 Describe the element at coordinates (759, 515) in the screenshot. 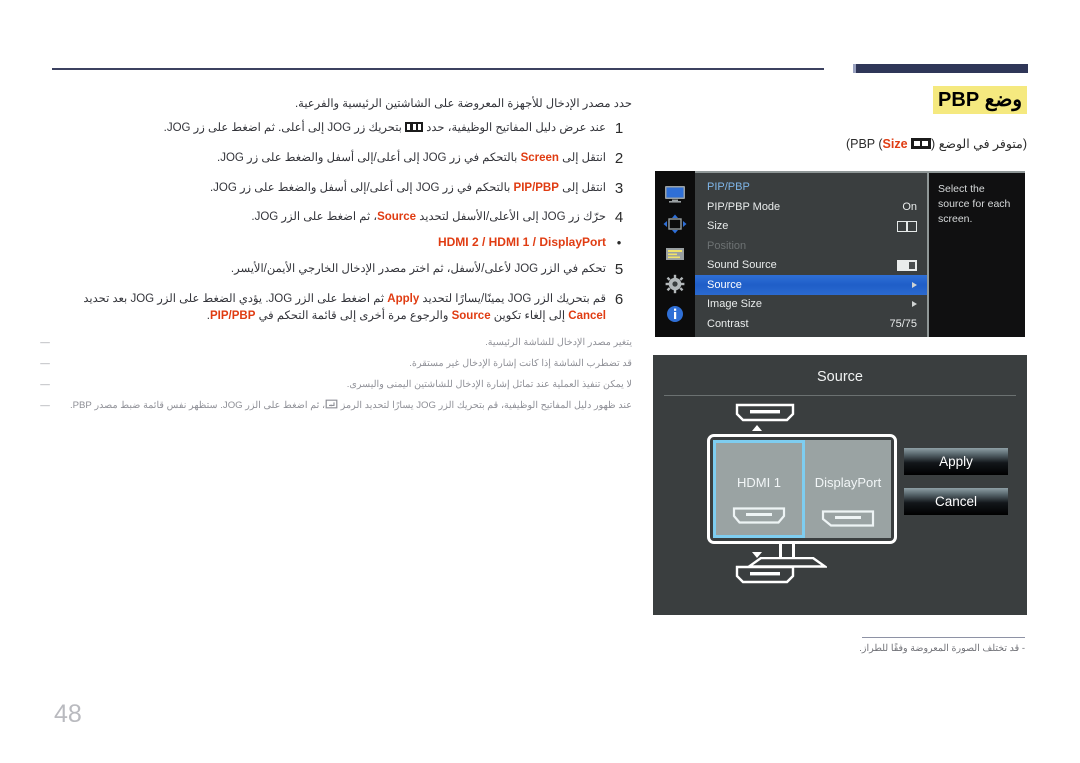

I see `hdmi-connector-icon` at that location.